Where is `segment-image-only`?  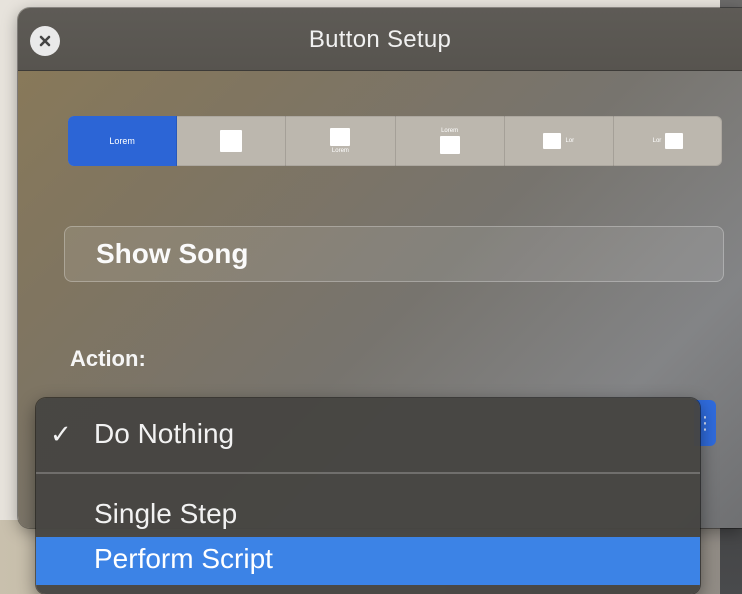 segment-image-only is located at coordinates (232, 141).